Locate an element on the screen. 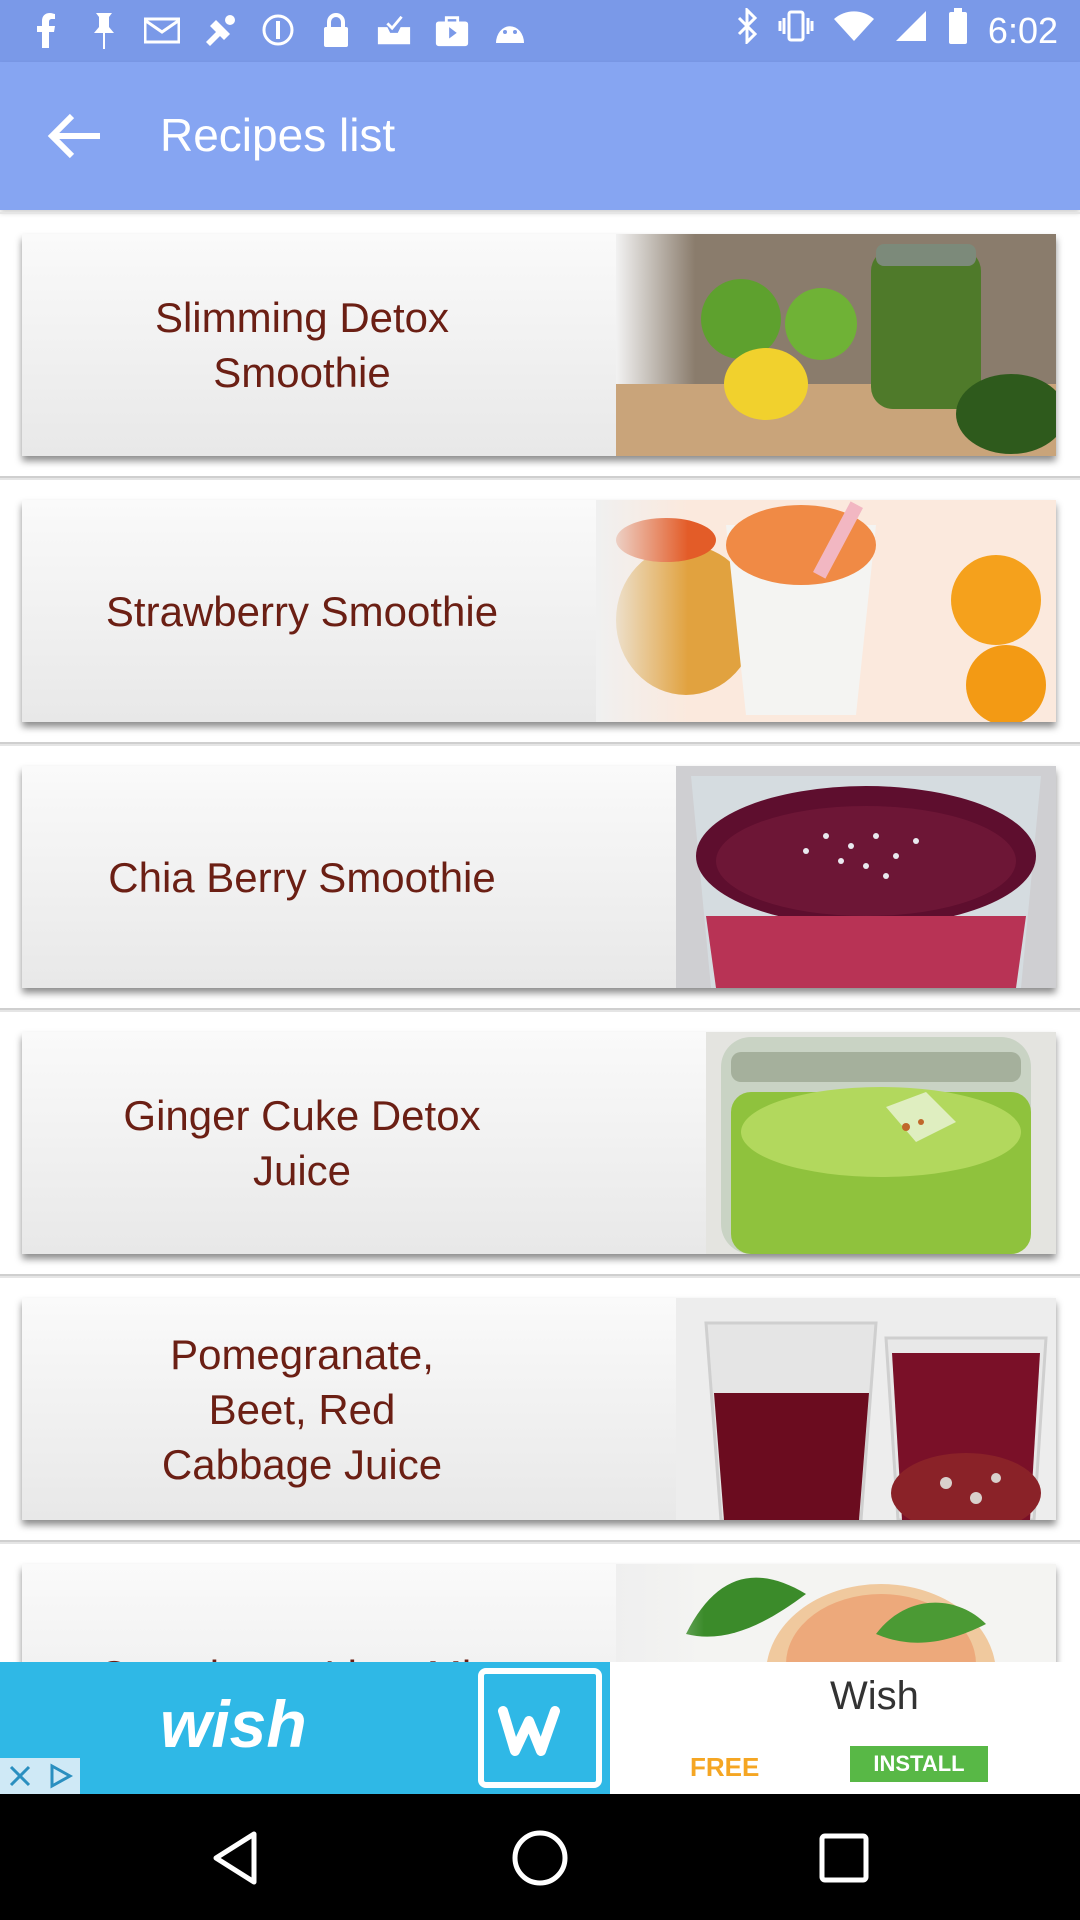 The width and height of the screenshot is (1080, 1920). ad-banner: wish Wish FREE INSTALL is located at coordinates (540, 1728).